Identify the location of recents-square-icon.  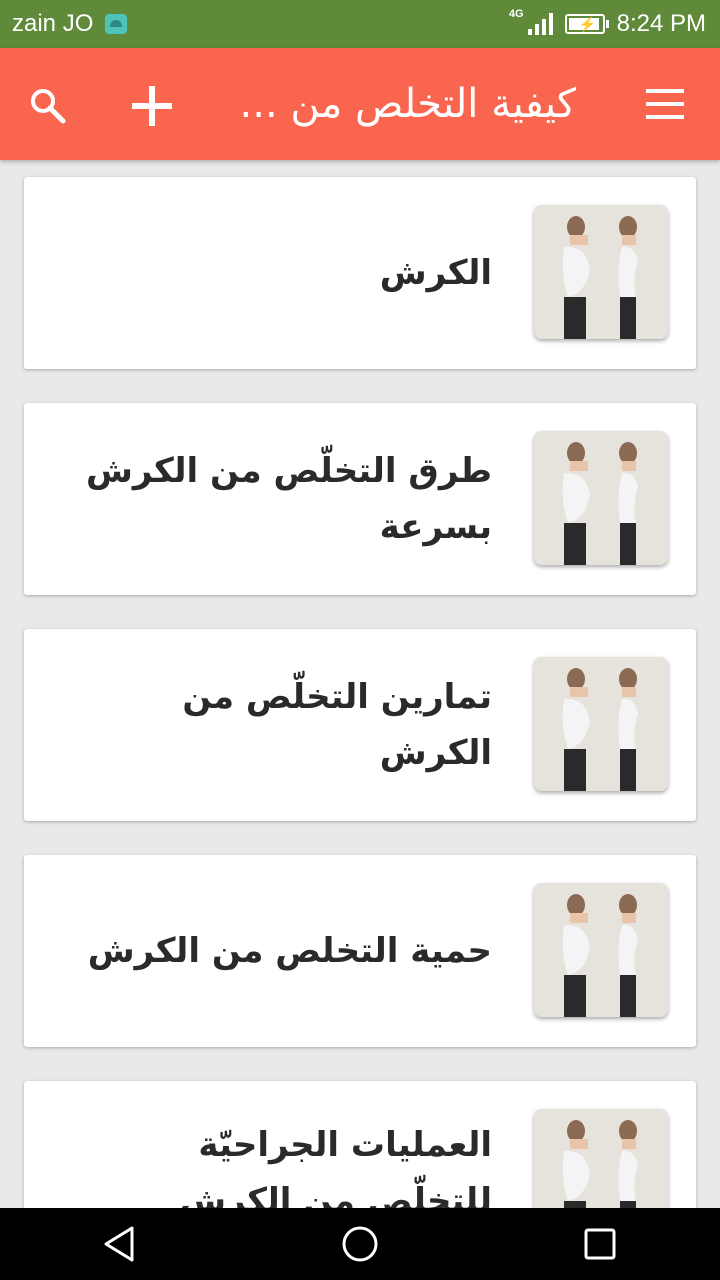
(600, 1244).